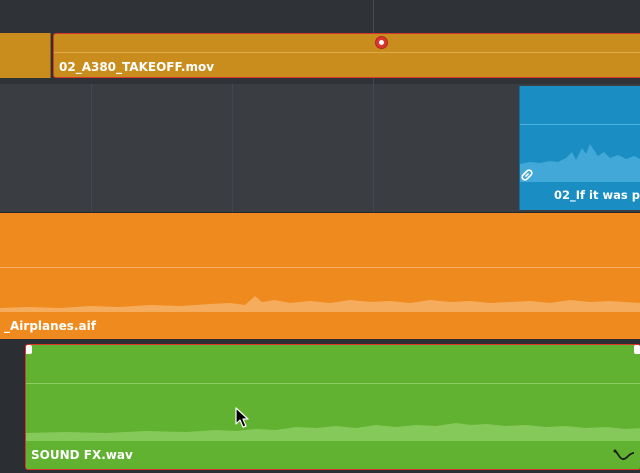  What do you see at coordinates (137, 67) in the screenshot?
I see `video-clip-label: 02_A380_TAKEOFF.mov` at bounding box center [137, 67].